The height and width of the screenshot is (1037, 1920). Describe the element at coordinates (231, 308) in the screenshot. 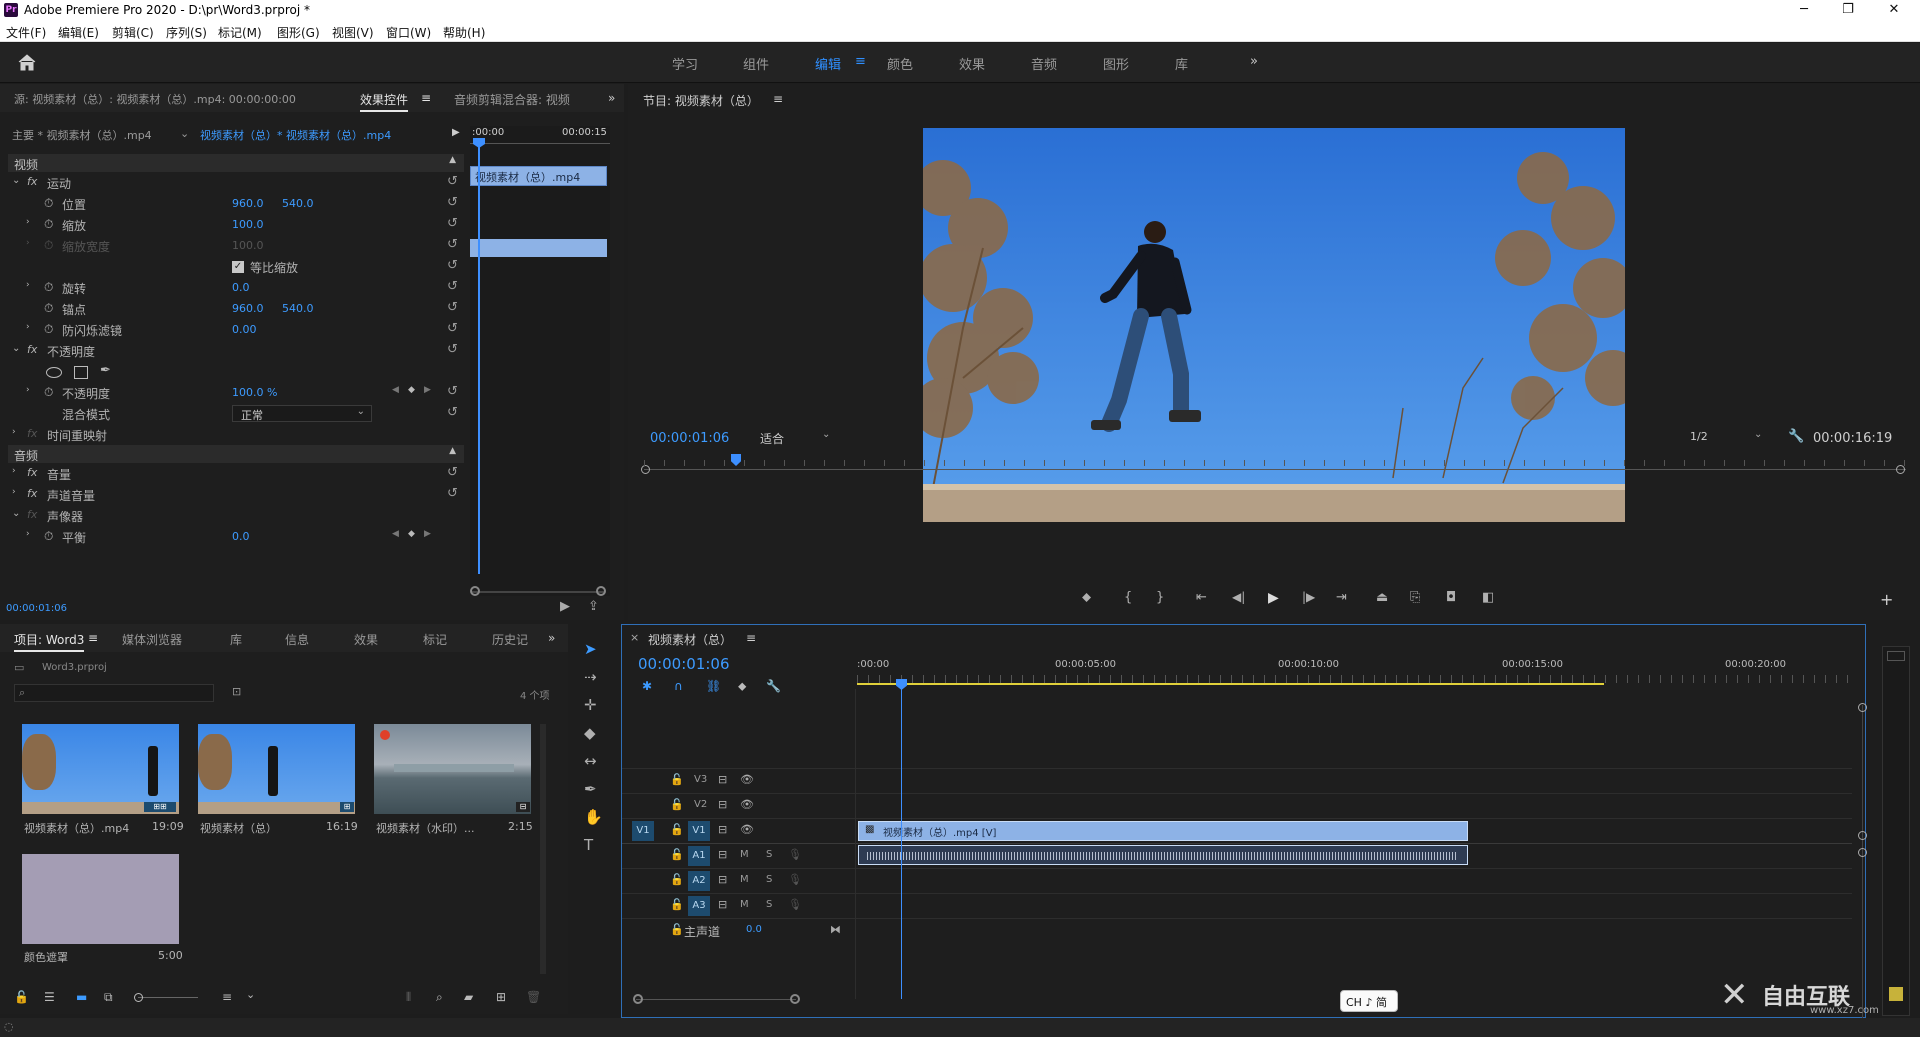

I see `anchor-row: ⏱ 锚点 960.0 540.0 ↺` at that location.